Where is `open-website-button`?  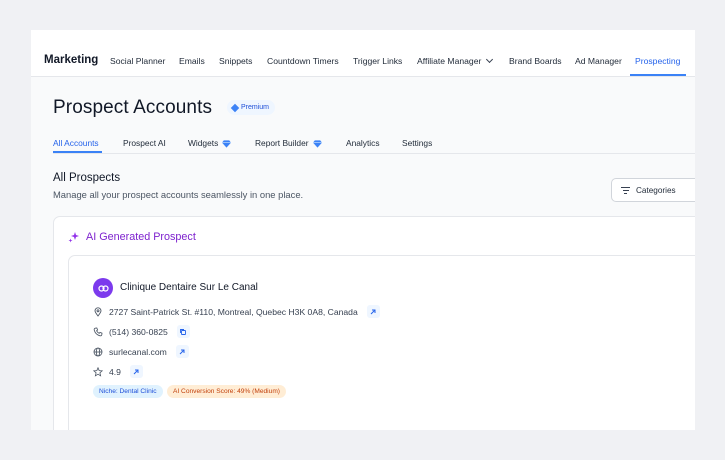
open-website-button is located at coordinates (182, 351).